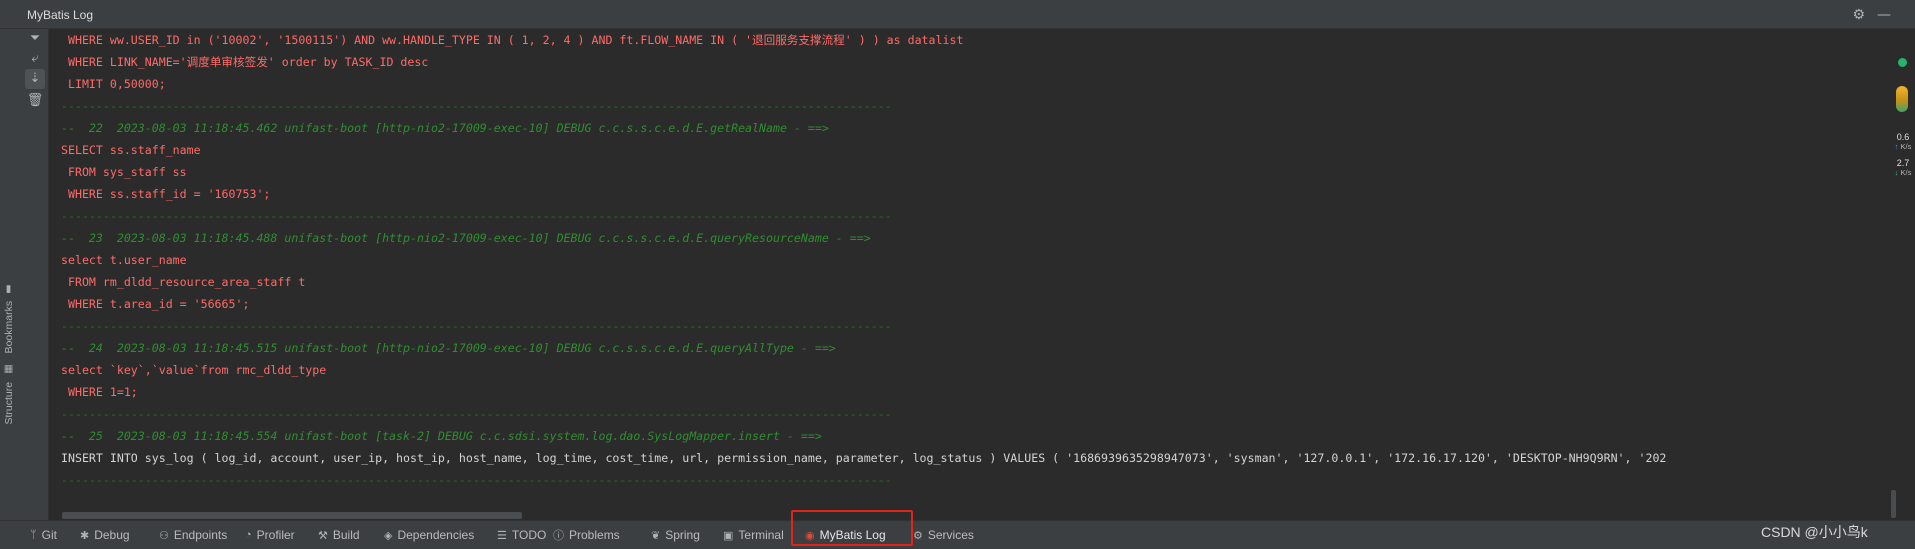 The width and height of the screenshot is (1915, 549). Describe the element at coordinates (529, 535) in the screenshot. I see `tab-label: TODO` at that location.